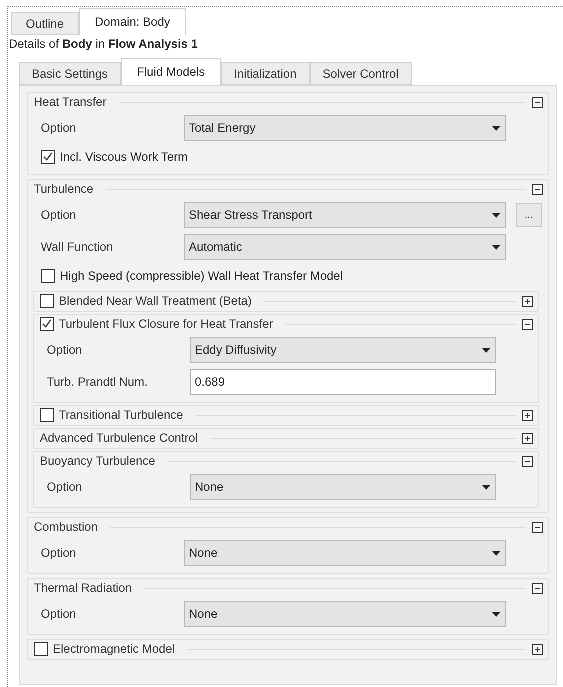 Image resolution: width=563 pixels, height=687 pixels. Describe the element at coordinates (114, 649) in the screenshot. I see `group-title: Electromagnetic Model` at that location.